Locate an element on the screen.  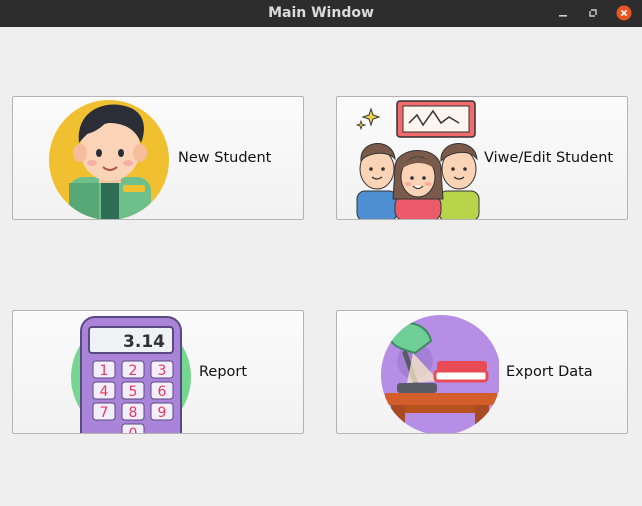
calculator-key-label: 7 is located at coordinates (104, 413).